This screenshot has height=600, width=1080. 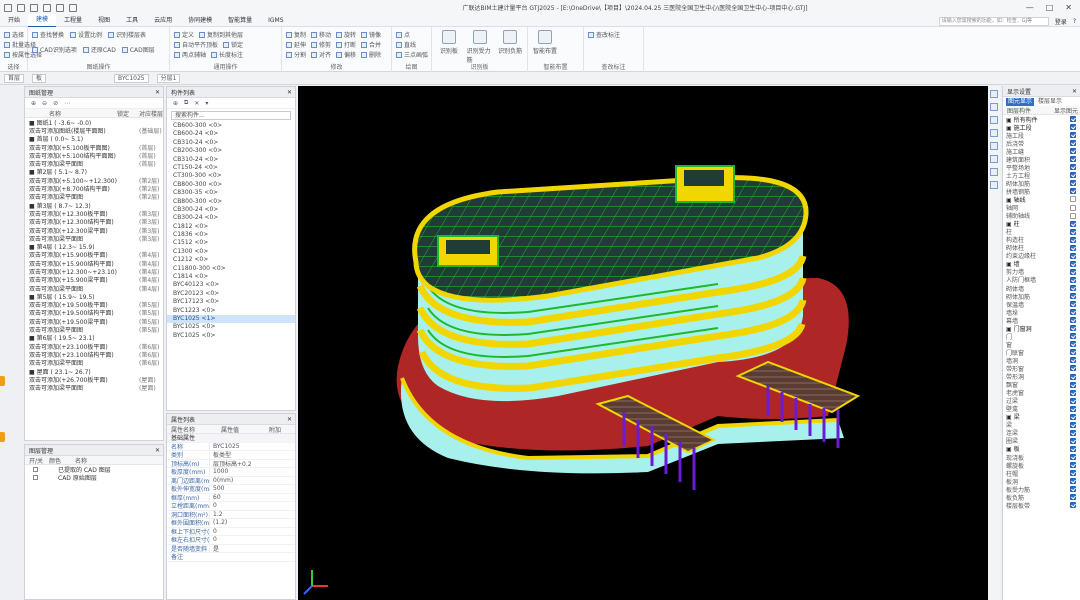 What do you see at coordinates (94, 388) in the screenshot?
I see `table-row: 双击可添加梁平面图 (屋面)` at bounding box center [94, 388].